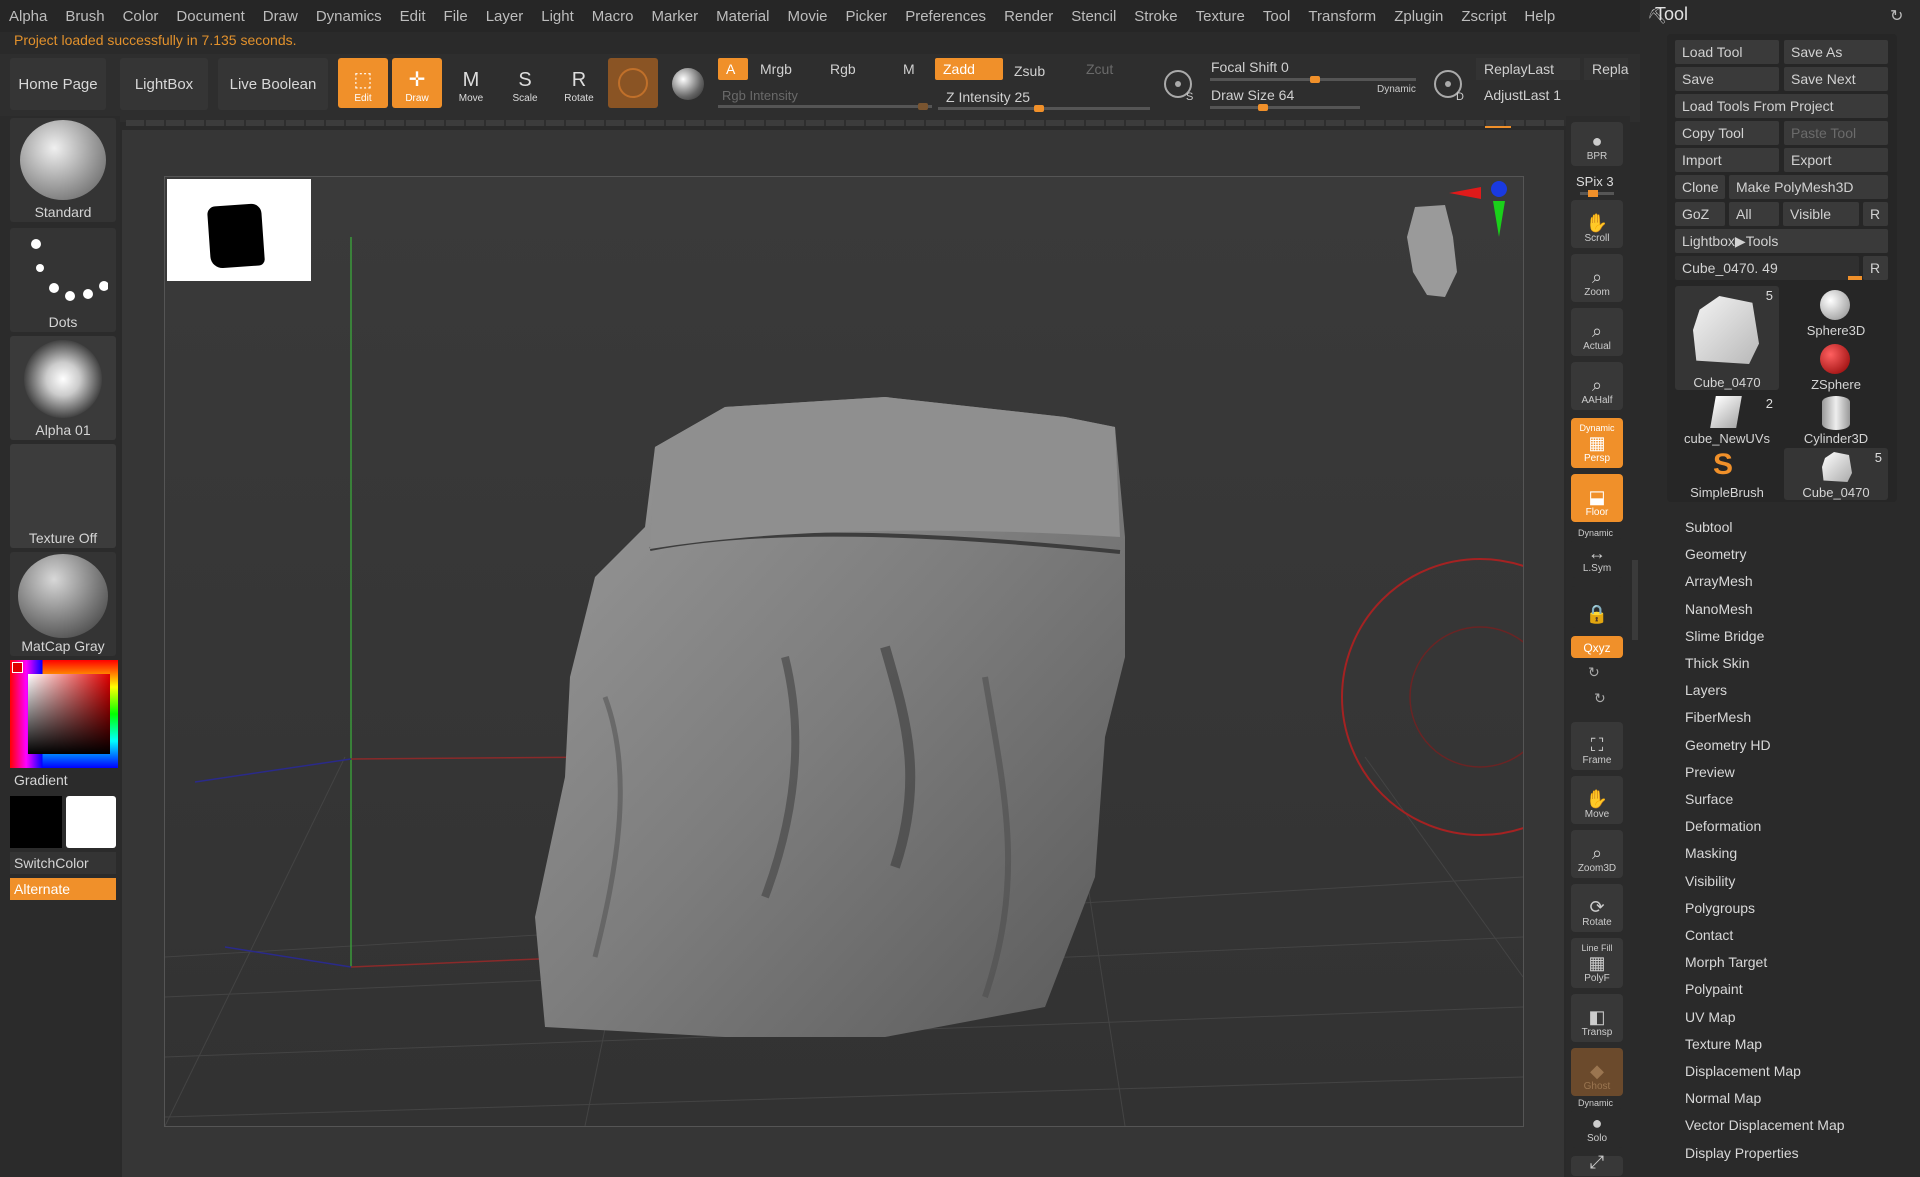 The width and height of the screenshot is (1920, 1177). I want to click on subpalette-texture-map: Texture Map, so click(1723, 1044).